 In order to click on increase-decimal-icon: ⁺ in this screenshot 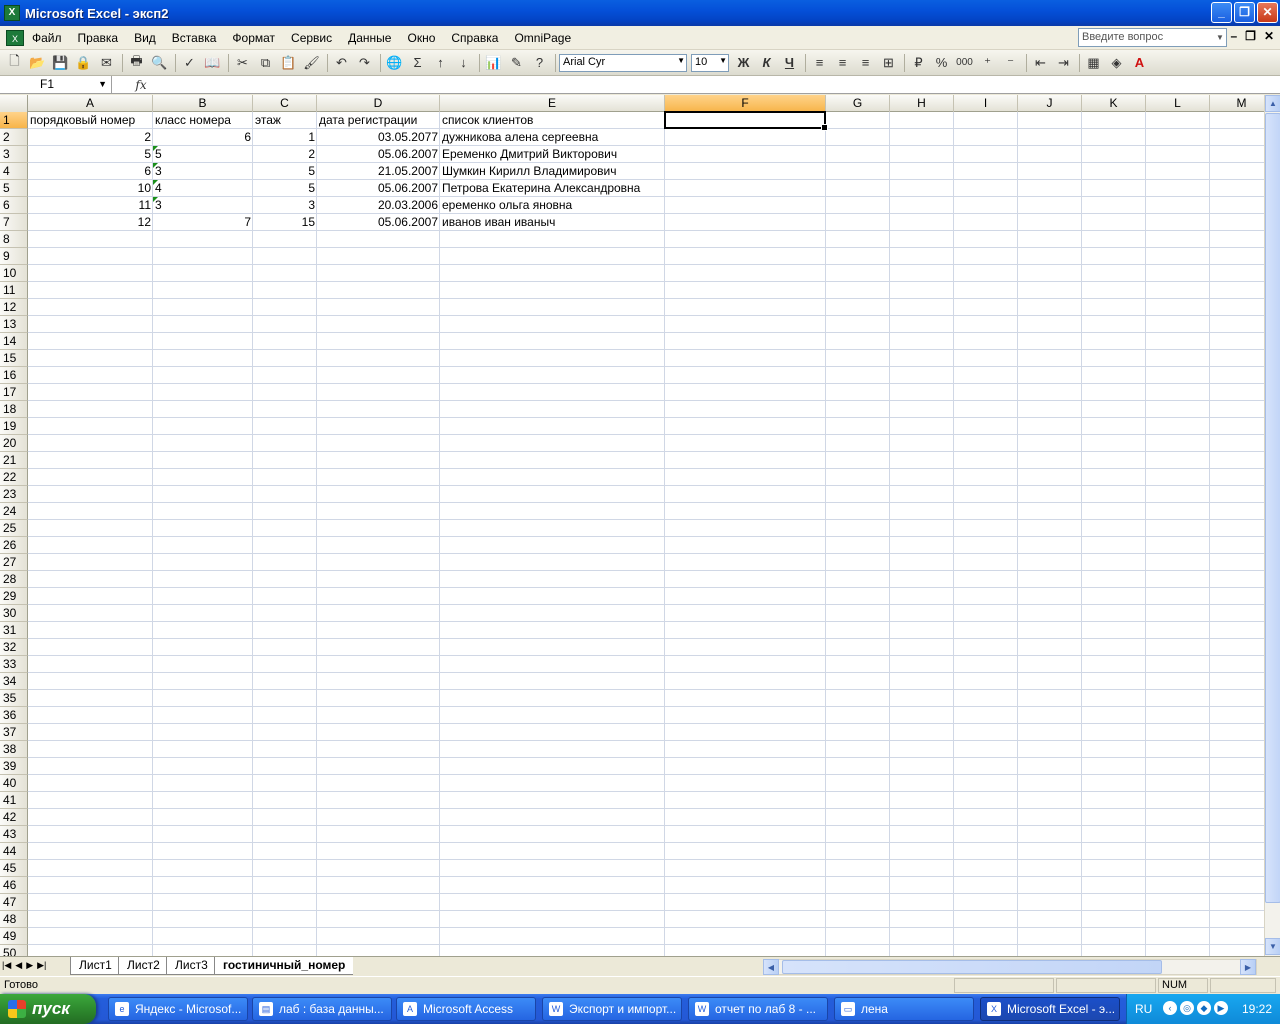, I will do `click(987, 62)`.